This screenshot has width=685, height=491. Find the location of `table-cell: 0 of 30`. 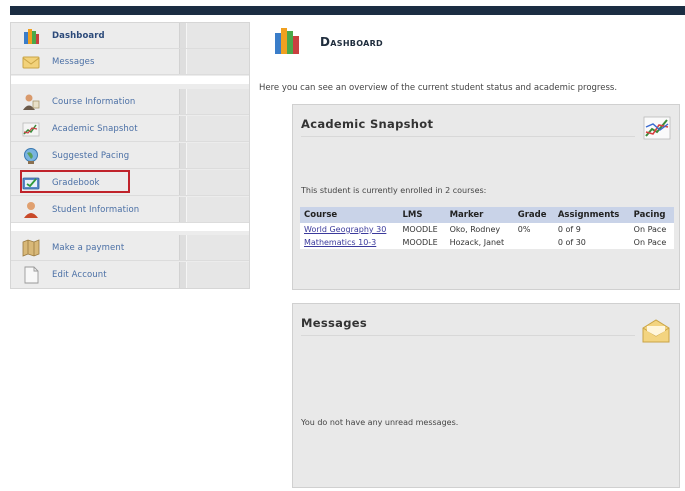

table-cell: 0 of 30 is located at coordinates (571, 242).